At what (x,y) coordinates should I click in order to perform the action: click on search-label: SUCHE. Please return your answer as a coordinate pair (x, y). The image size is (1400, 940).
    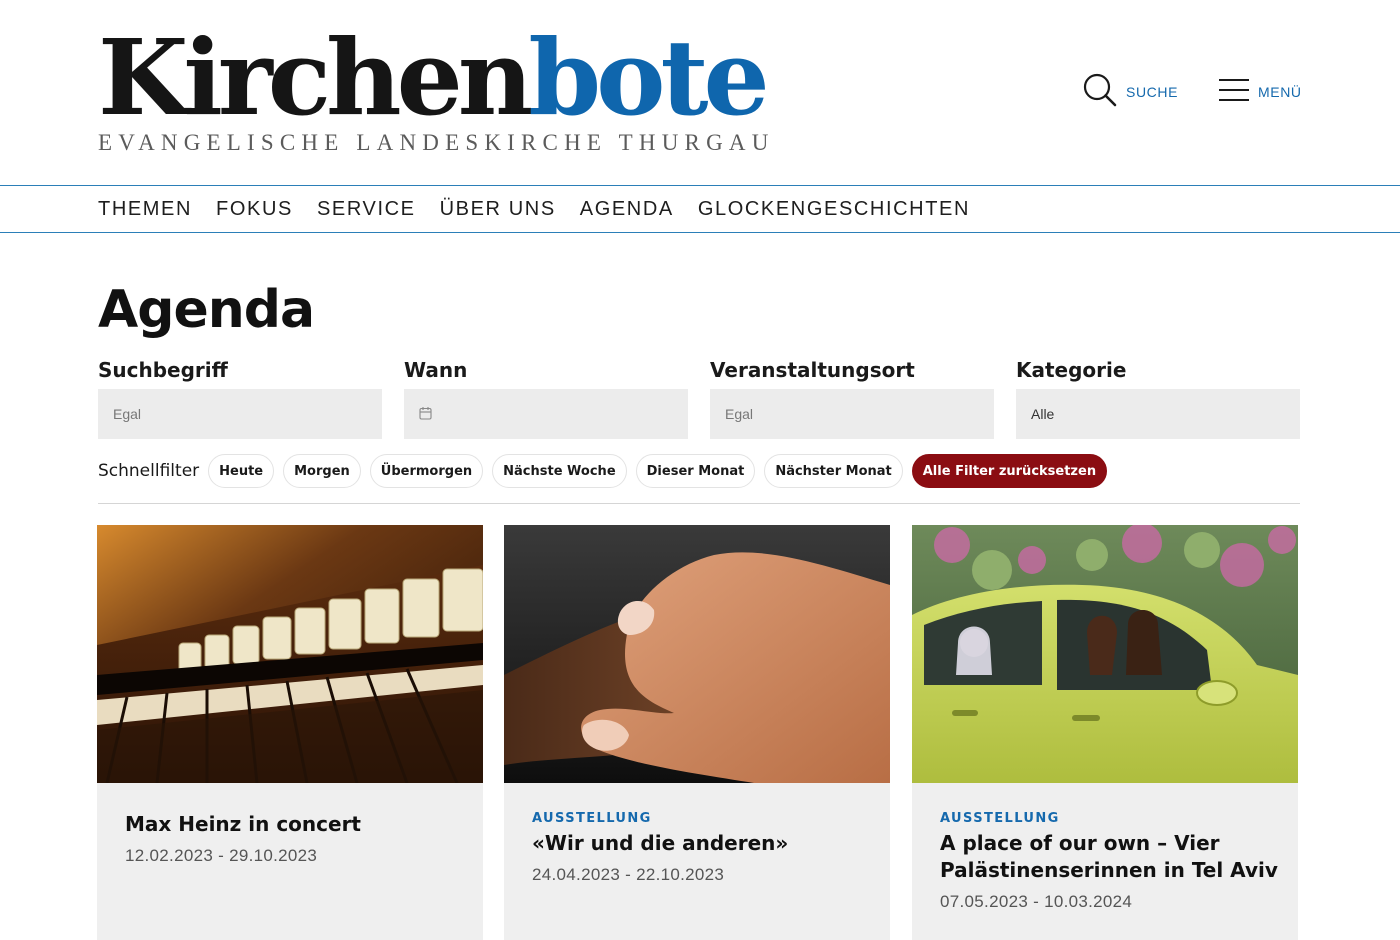
    Looking at the image, I should click on (1152, 92).